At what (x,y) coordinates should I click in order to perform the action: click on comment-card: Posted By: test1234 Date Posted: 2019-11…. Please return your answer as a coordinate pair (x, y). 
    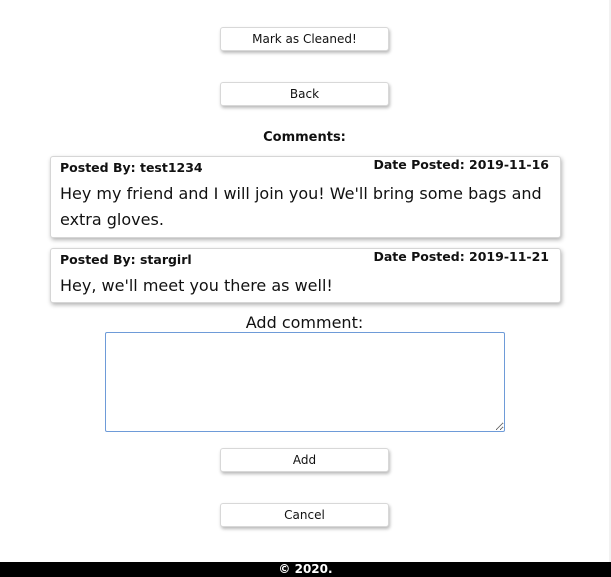
    Looking at the image, I should click on (305, 197).